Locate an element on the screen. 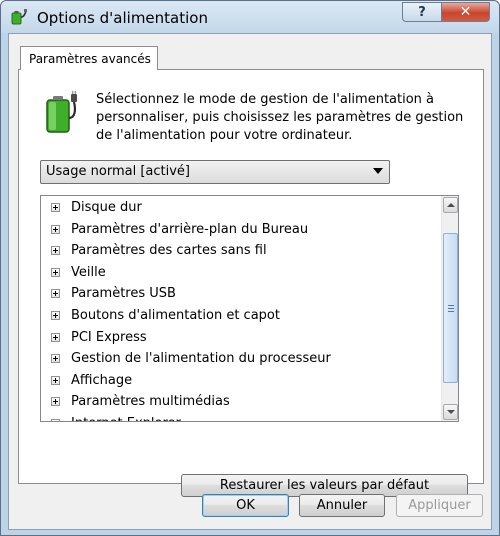 This screenshot has height=536, width=500. tree-item: Boutons d'alimentation et capot is located at coordinates (238, 316).